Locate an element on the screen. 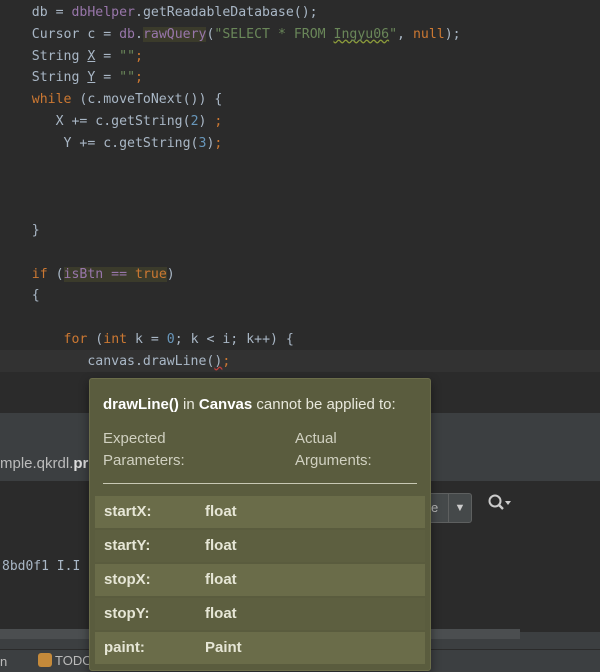  parameter-name: paint: is located at coordinates (124, 647).